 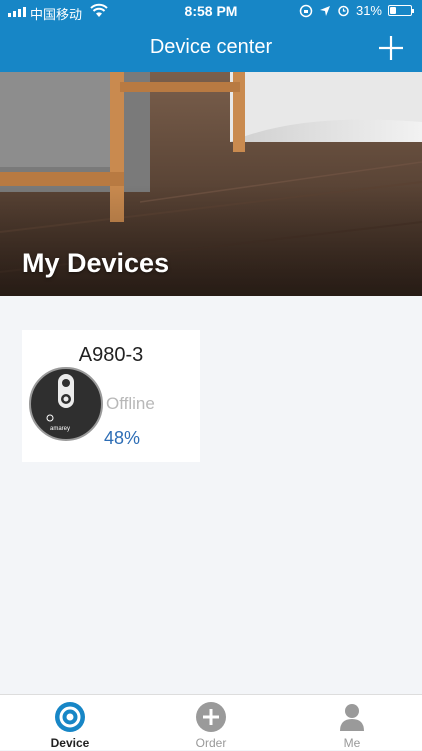 I want to click on robot-vacuum-icon: amarey, so click(x=66, y=404).